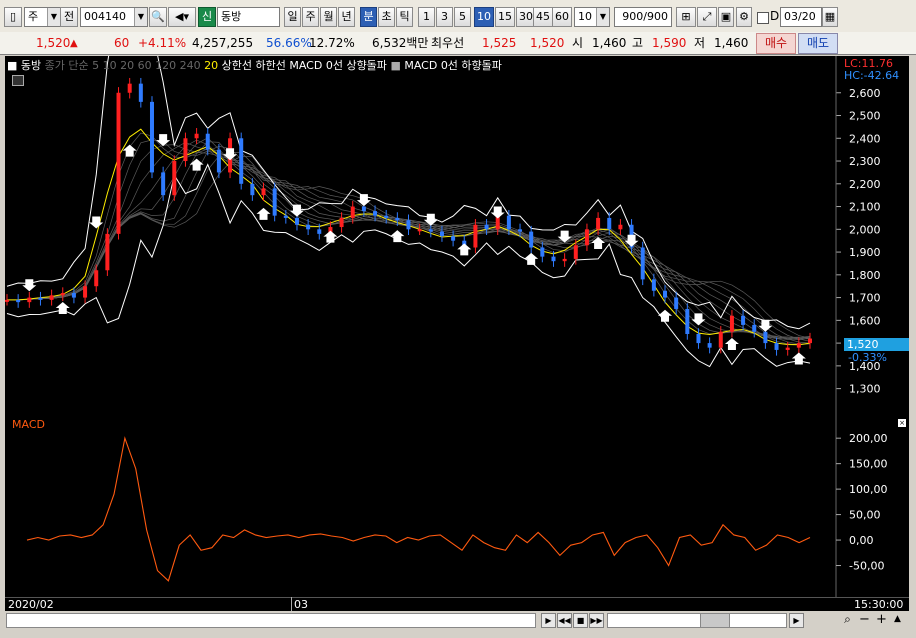 The image size is (916, 638). Describe the element at coordinates (902, 423) in the screenshot. I see `panel-close-icon: ×` at that location.